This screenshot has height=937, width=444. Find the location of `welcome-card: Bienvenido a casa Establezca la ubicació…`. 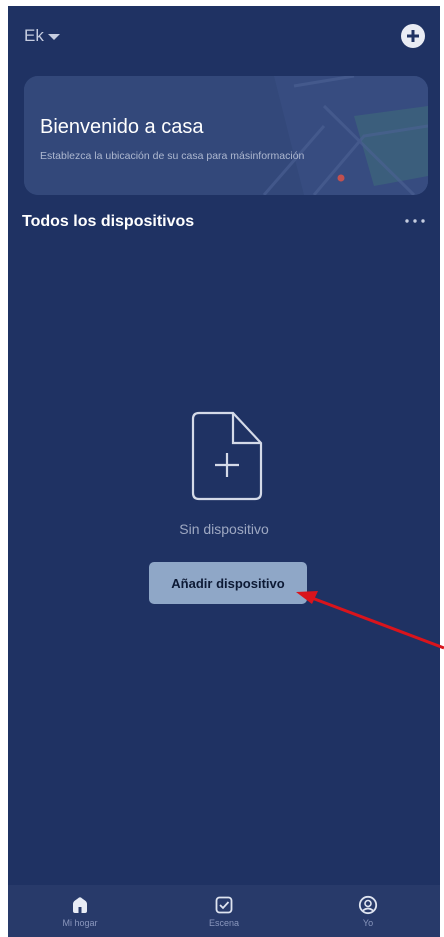

welcome-card: Bienvenido a casa Establezca la ubicació… is located at coordinates (226, 135).